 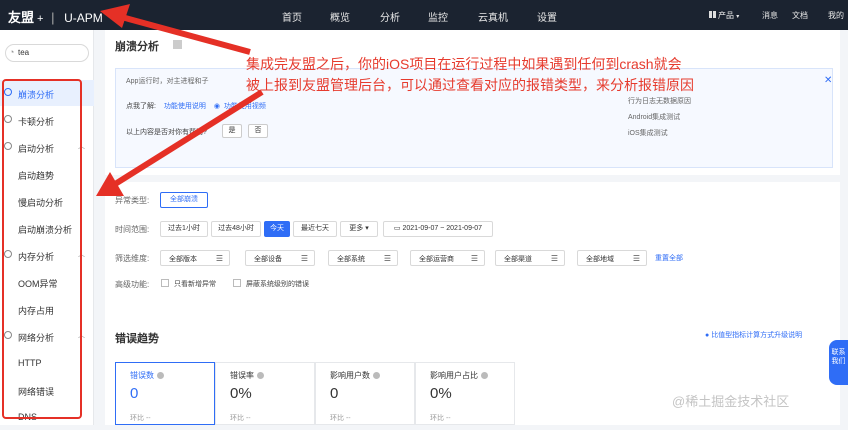 I want to click on products-menu: 产品 ▾, so click(x=724, y=15).